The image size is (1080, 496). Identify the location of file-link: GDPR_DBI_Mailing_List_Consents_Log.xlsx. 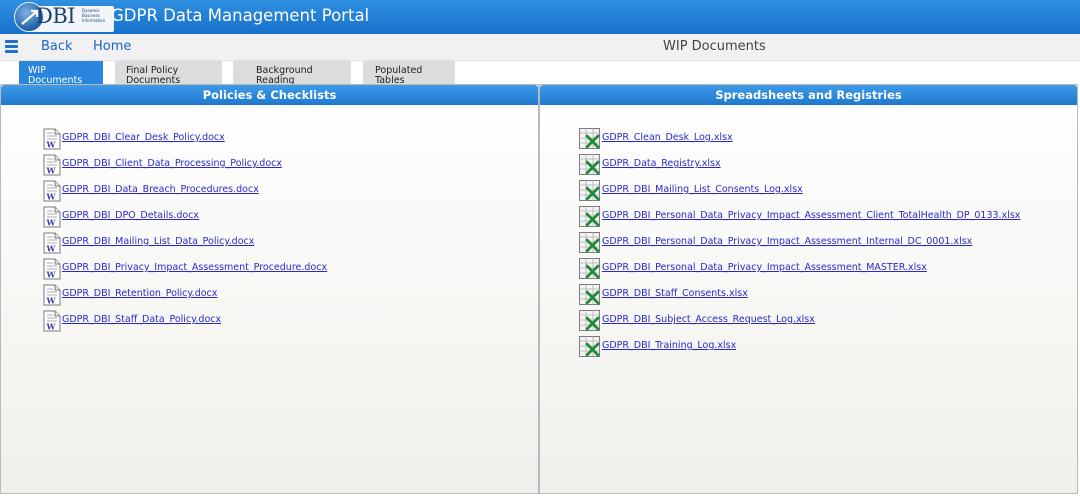
(702, 189).